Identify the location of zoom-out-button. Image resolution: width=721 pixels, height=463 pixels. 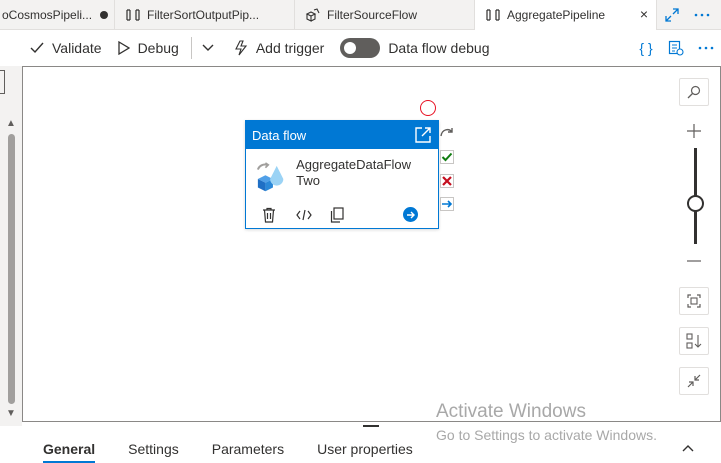
(694, 261).